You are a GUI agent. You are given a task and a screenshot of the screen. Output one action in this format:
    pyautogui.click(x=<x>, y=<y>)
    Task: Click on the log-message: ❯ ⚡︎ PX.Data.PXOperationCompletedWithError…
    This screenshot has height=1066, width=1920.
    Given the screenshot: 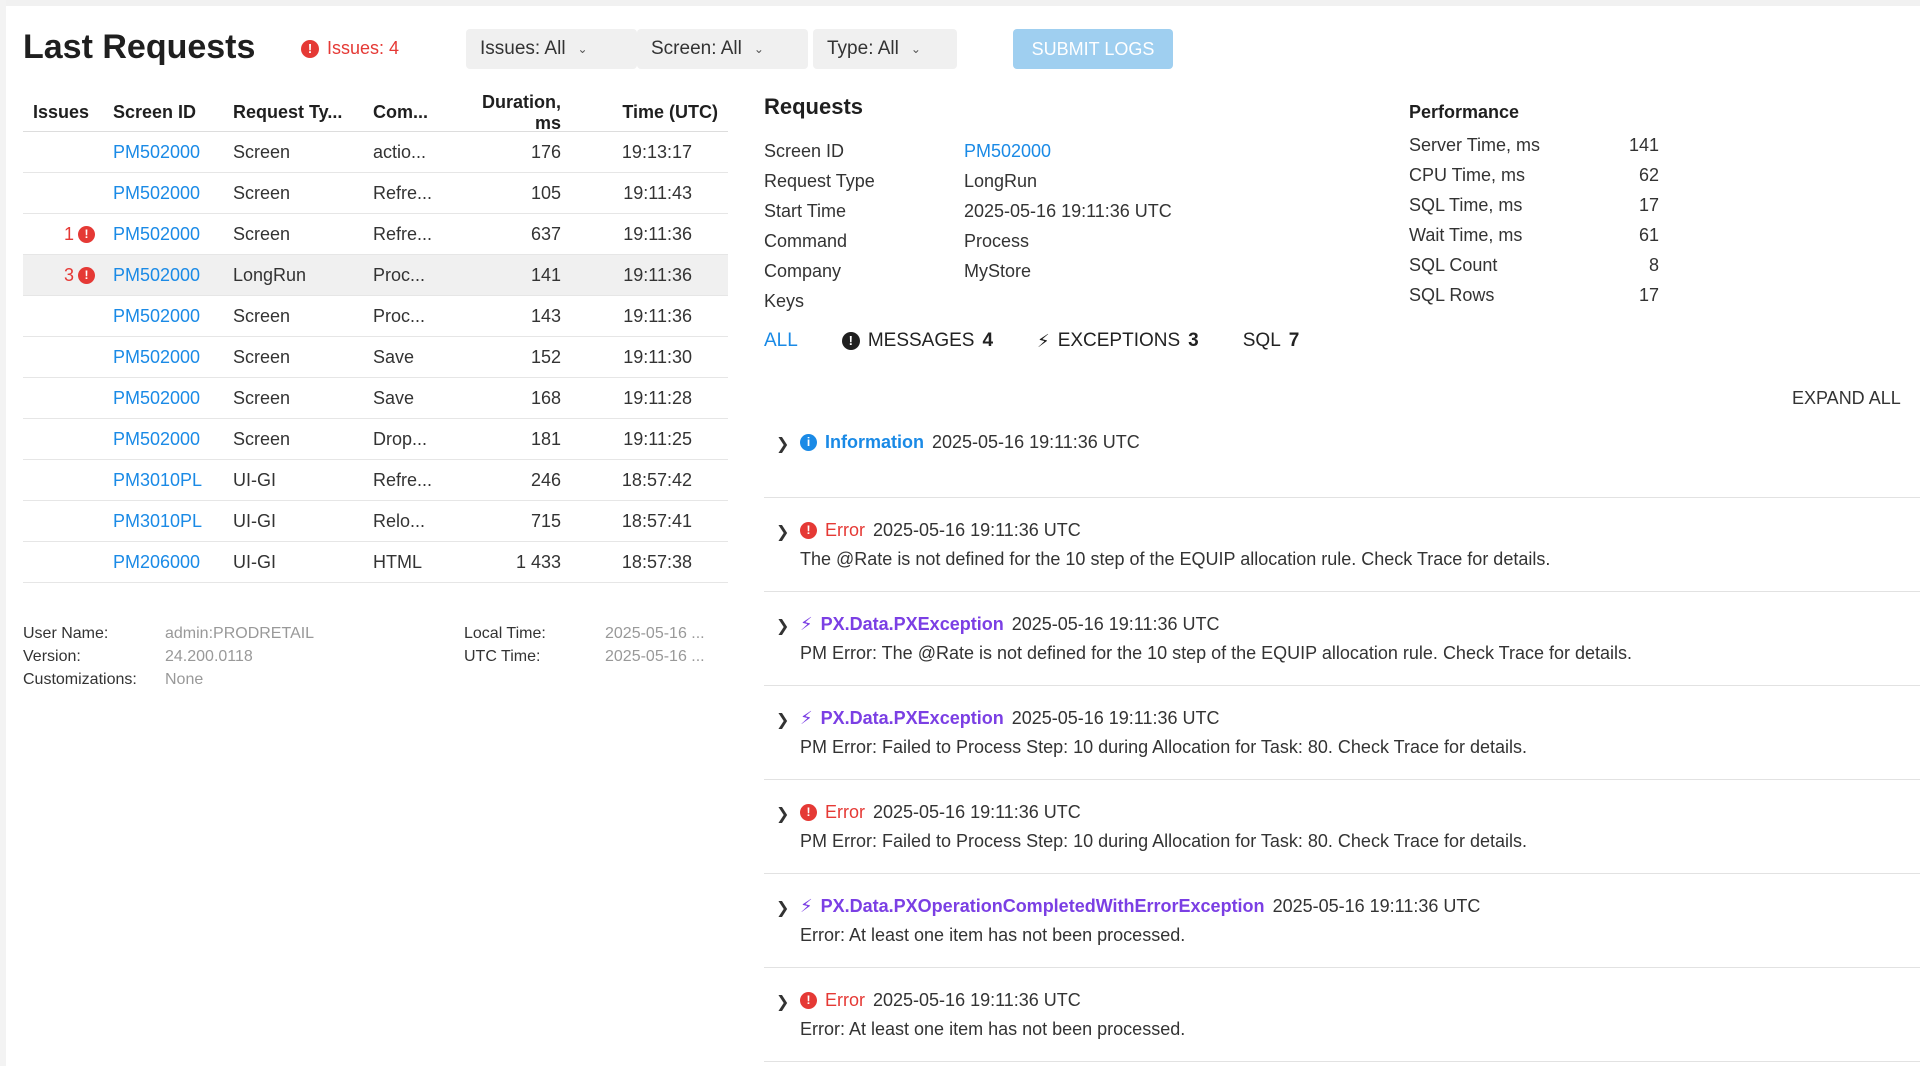 What is the action you would take?
    pyautogui.click(x=1342, y=921)
    